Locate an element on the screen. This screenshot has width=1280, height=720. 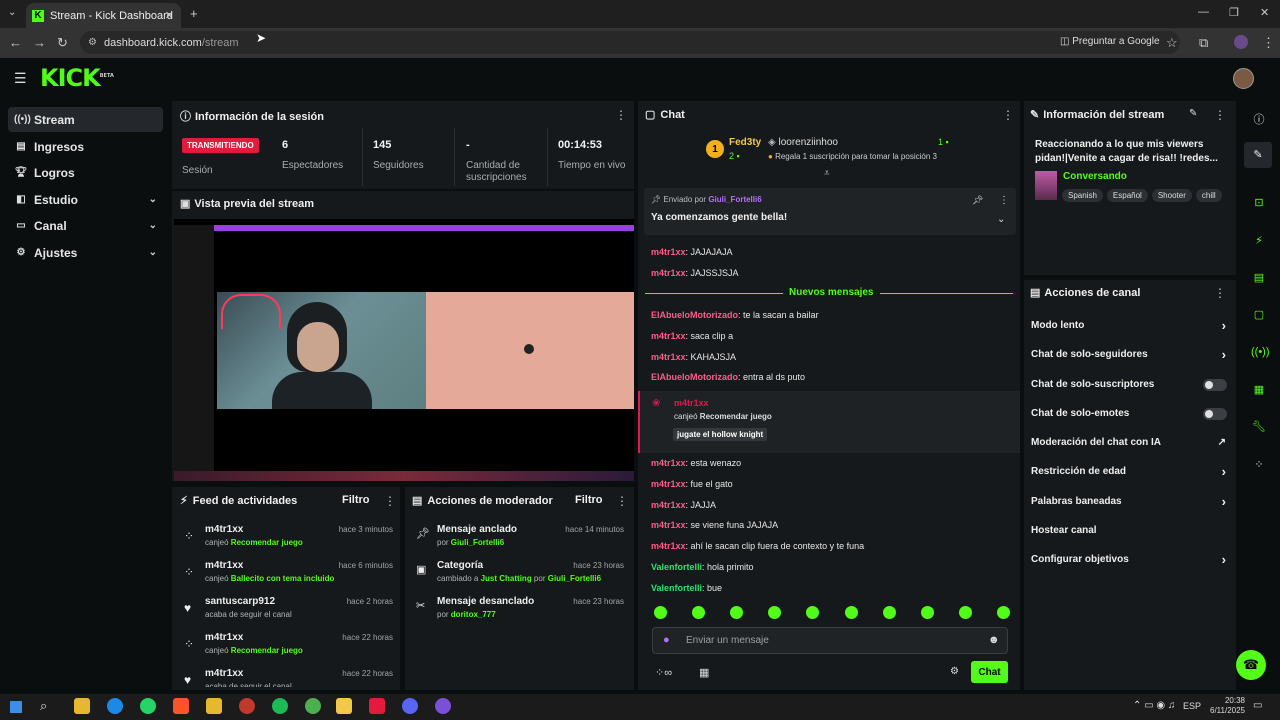
pinned-user: Giuli_Fortelli6 is located at coordinates (734, 199).